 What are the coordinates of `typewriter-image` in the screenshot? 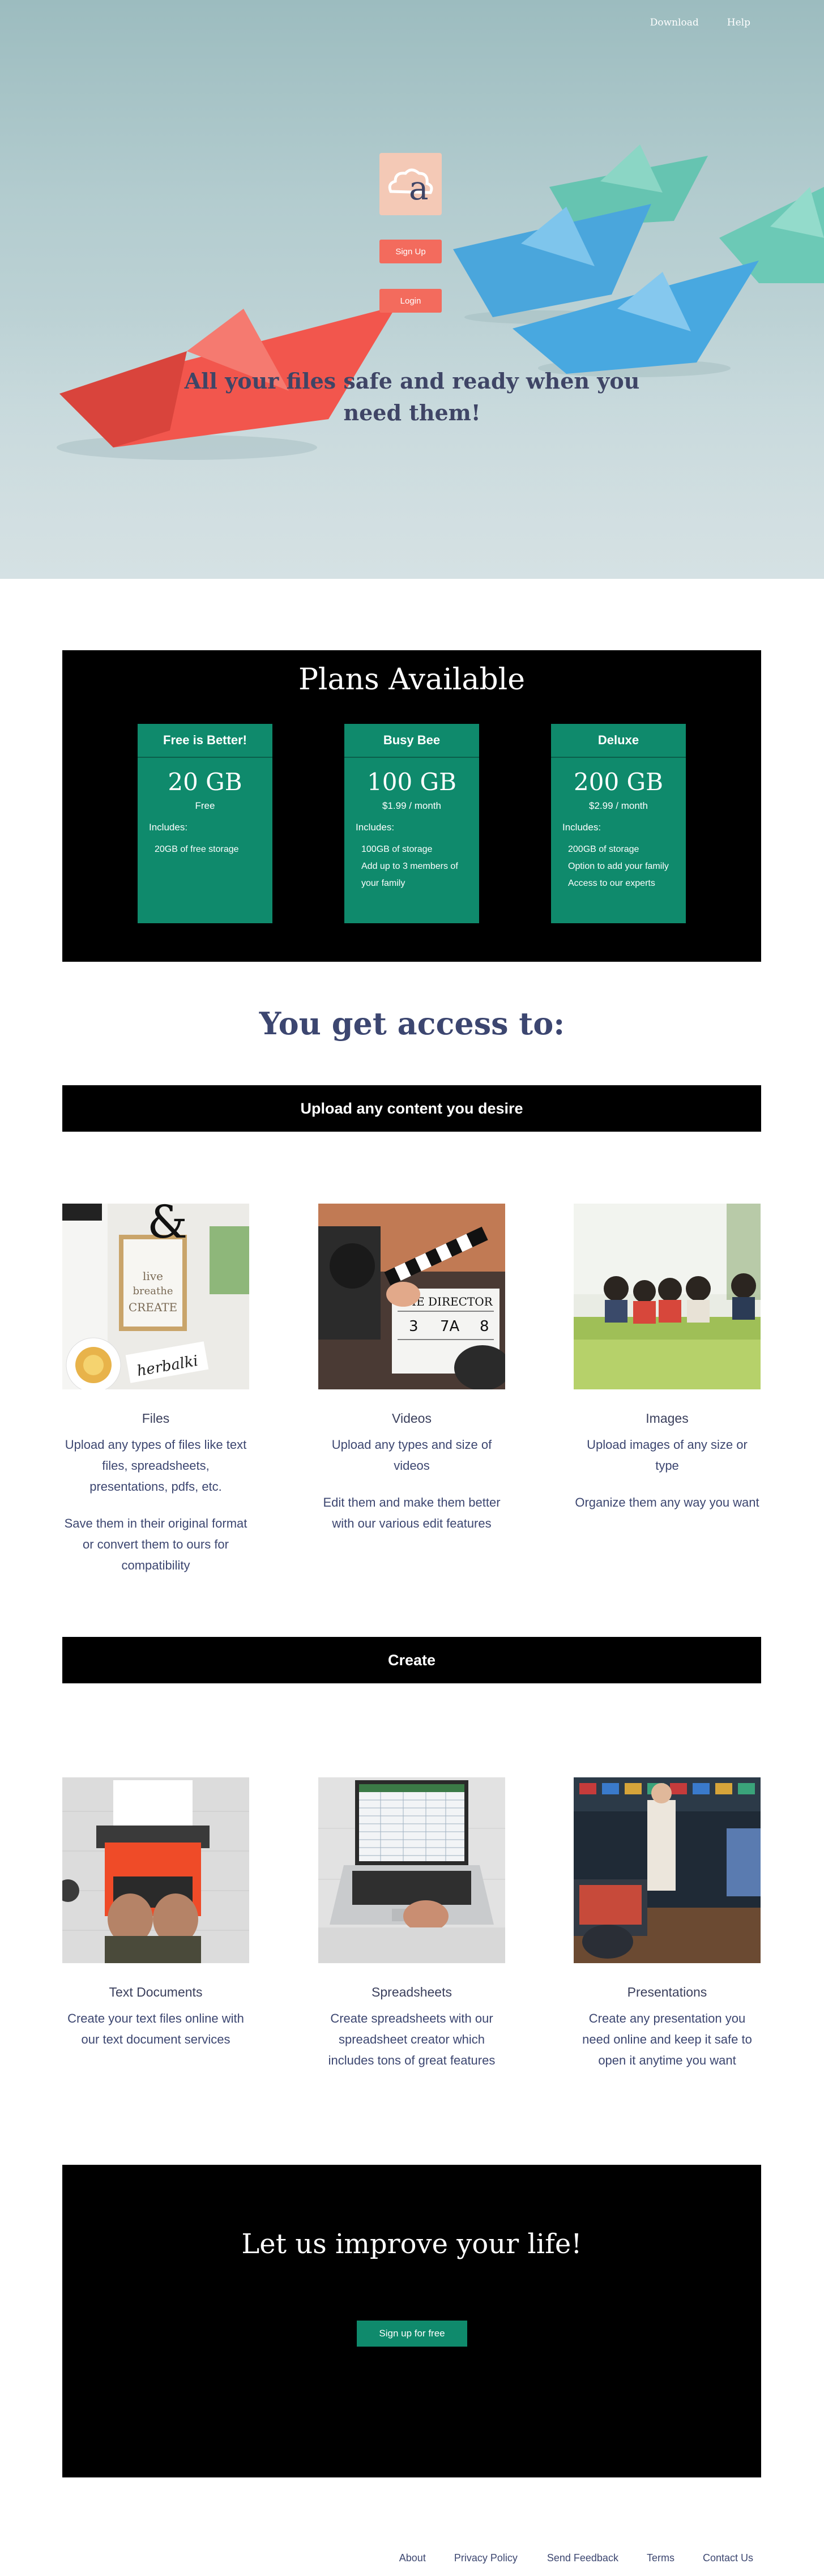 It's located at (155, 1870).